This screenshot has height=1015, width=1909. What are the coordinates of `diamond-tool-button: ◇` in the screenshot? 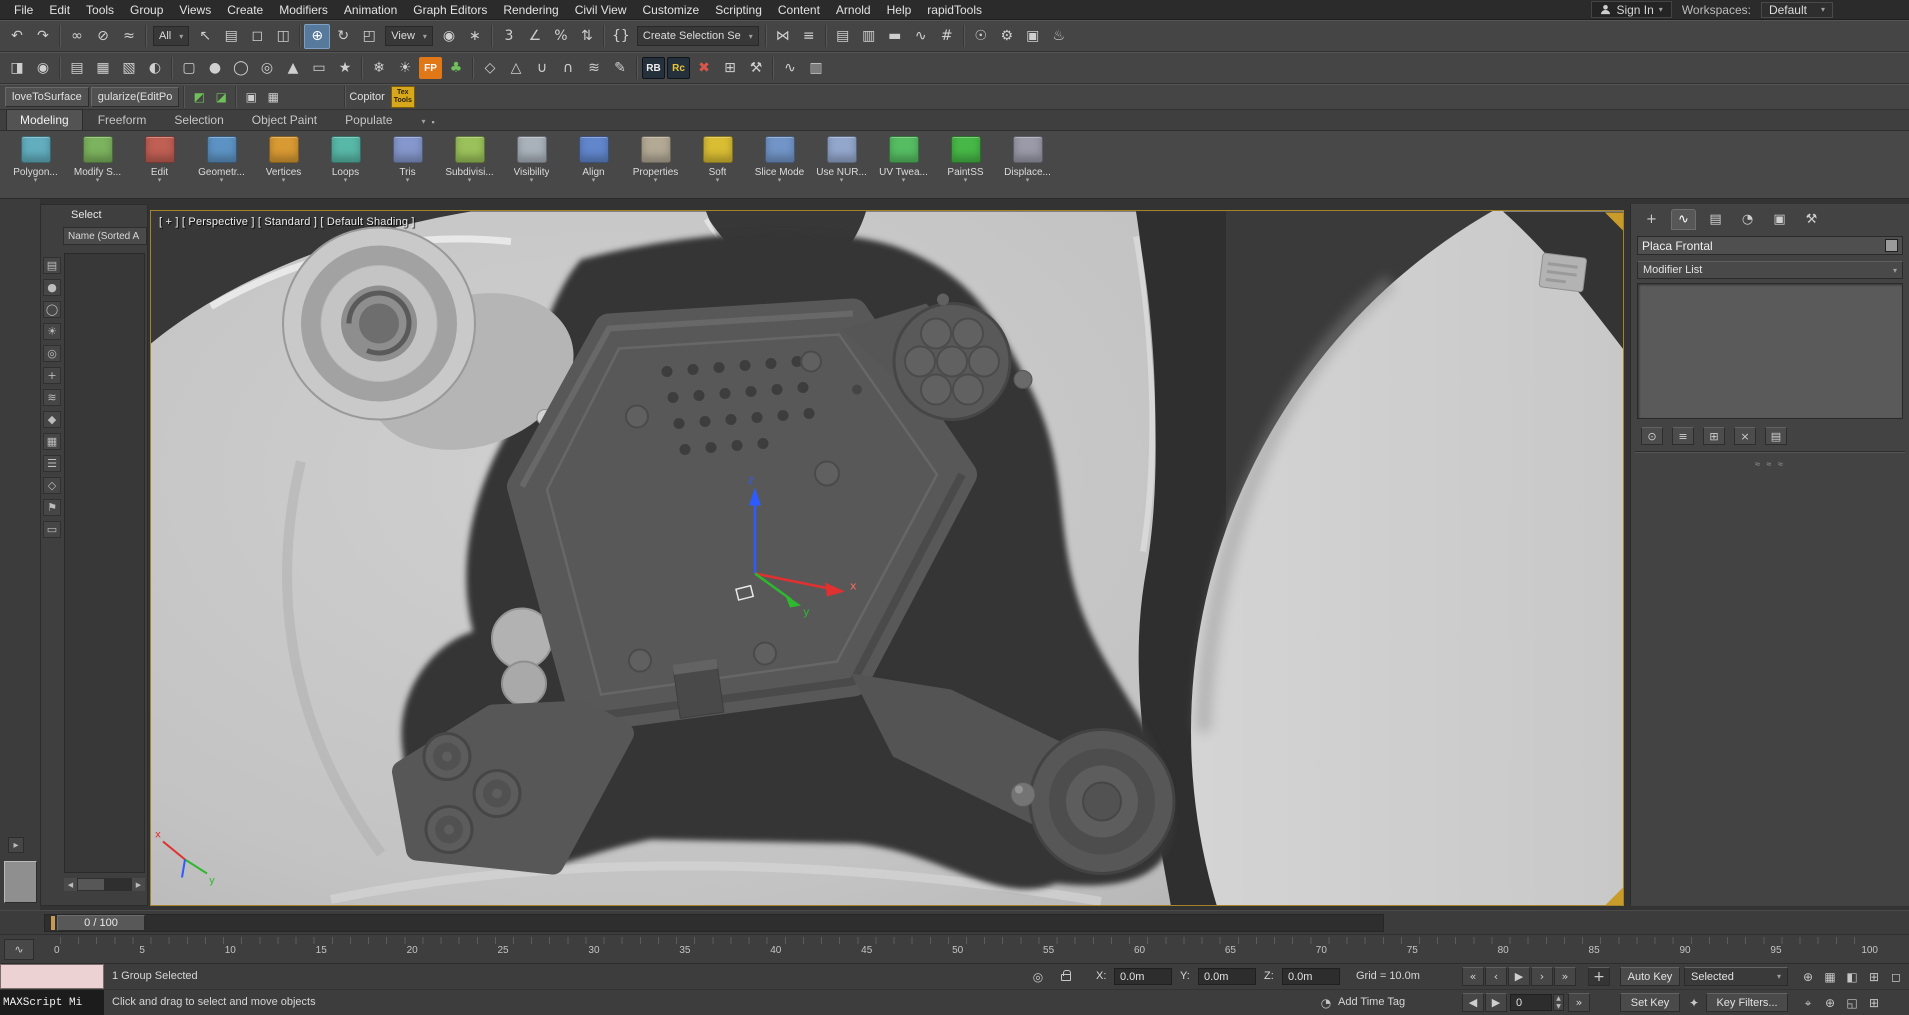 It's located at (490, 68).